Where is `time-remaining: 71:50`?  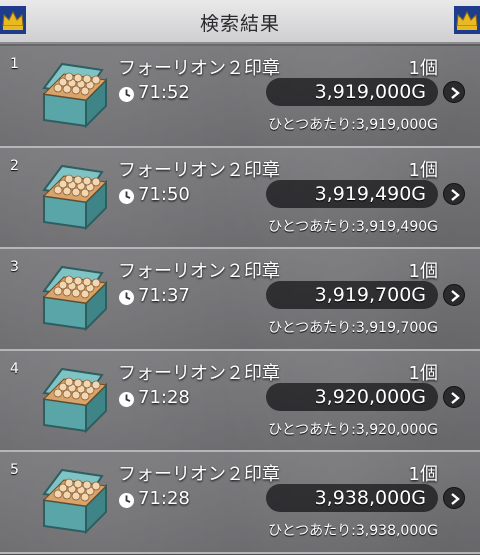
time-remaining: 71:50 is located at coordinates (164, 194).